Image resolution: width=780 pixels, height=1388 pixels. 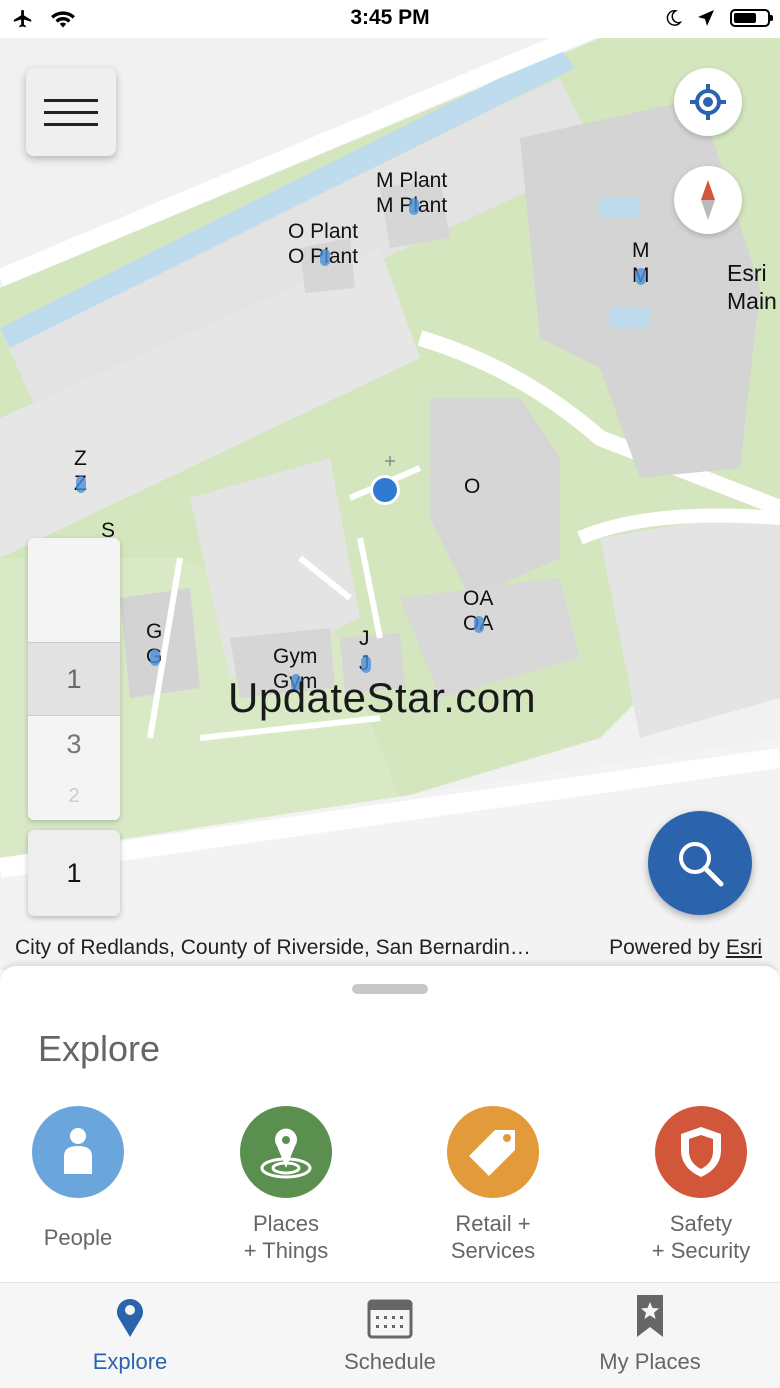 I want to click on tab-explore: Explore, so click(x=130, y=1335).